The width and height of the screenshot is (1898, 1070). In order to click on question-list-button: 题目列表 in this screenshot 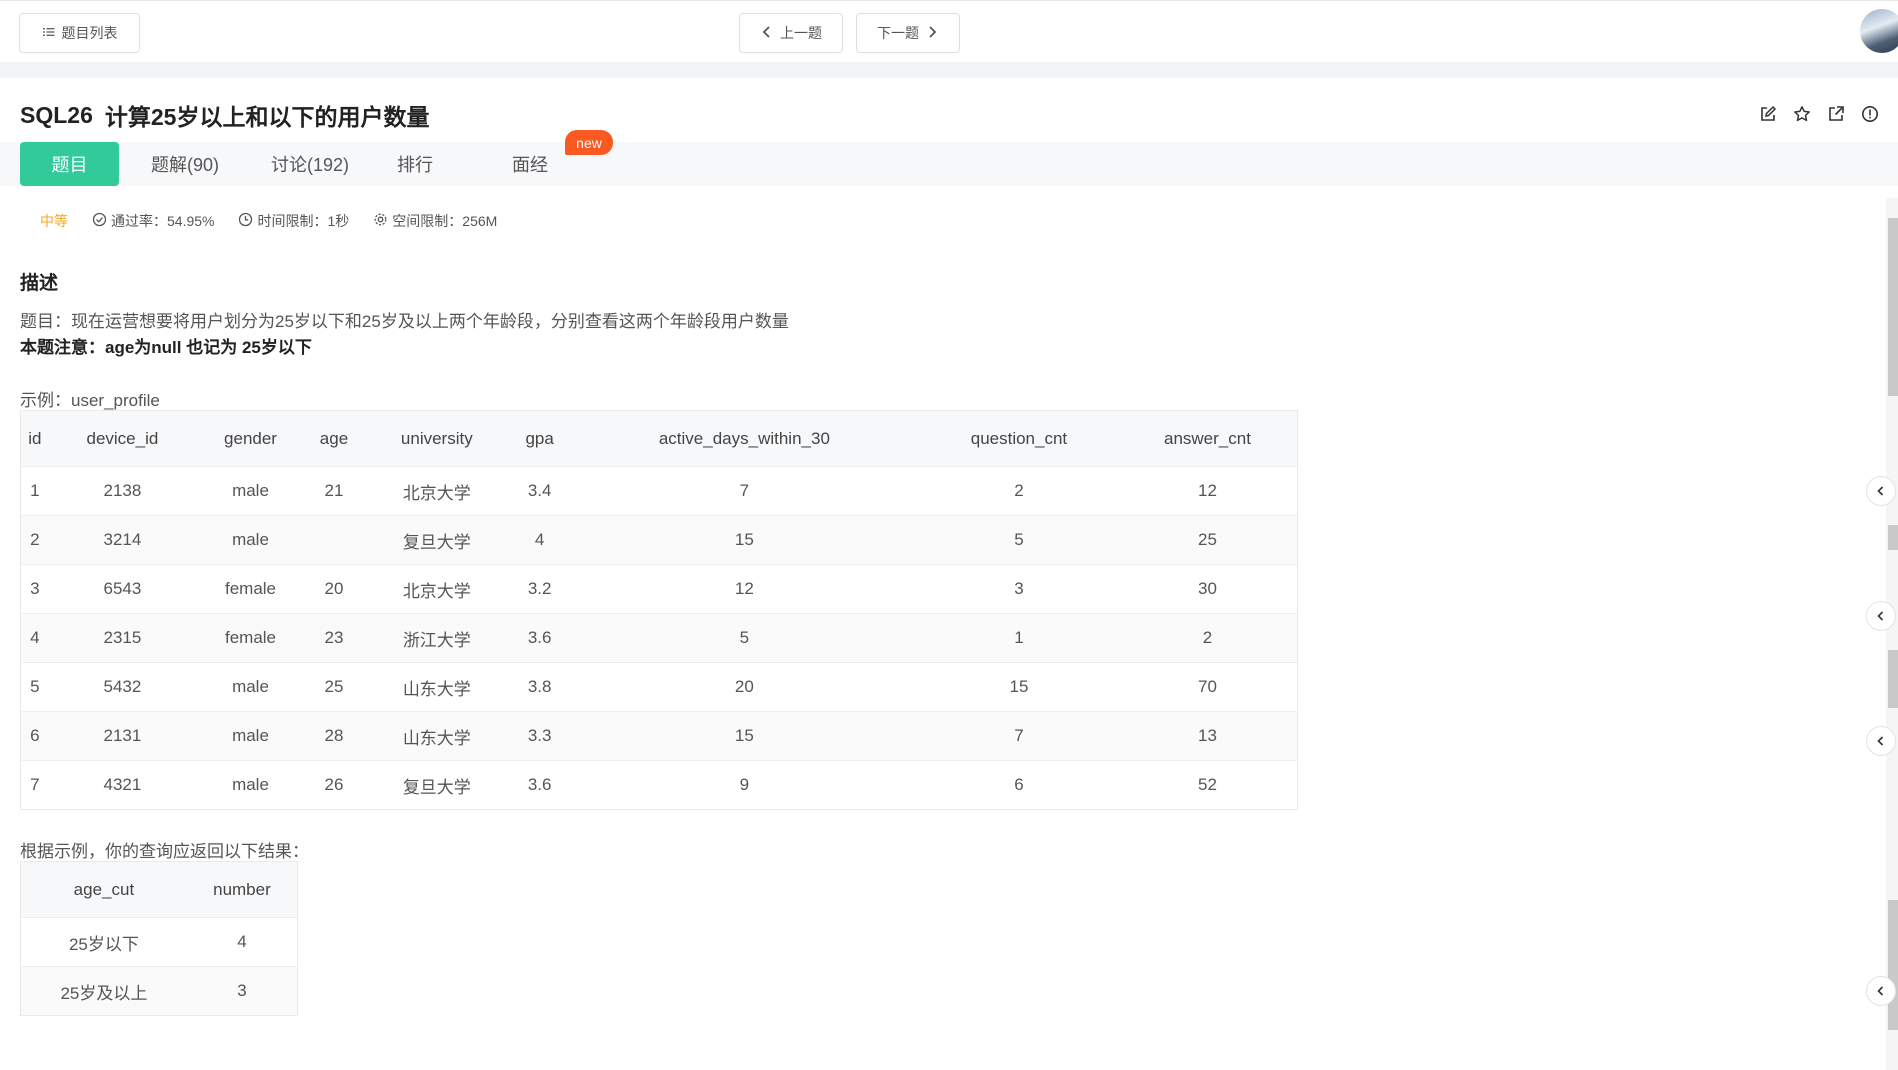, I will do `click(79, 33)`.